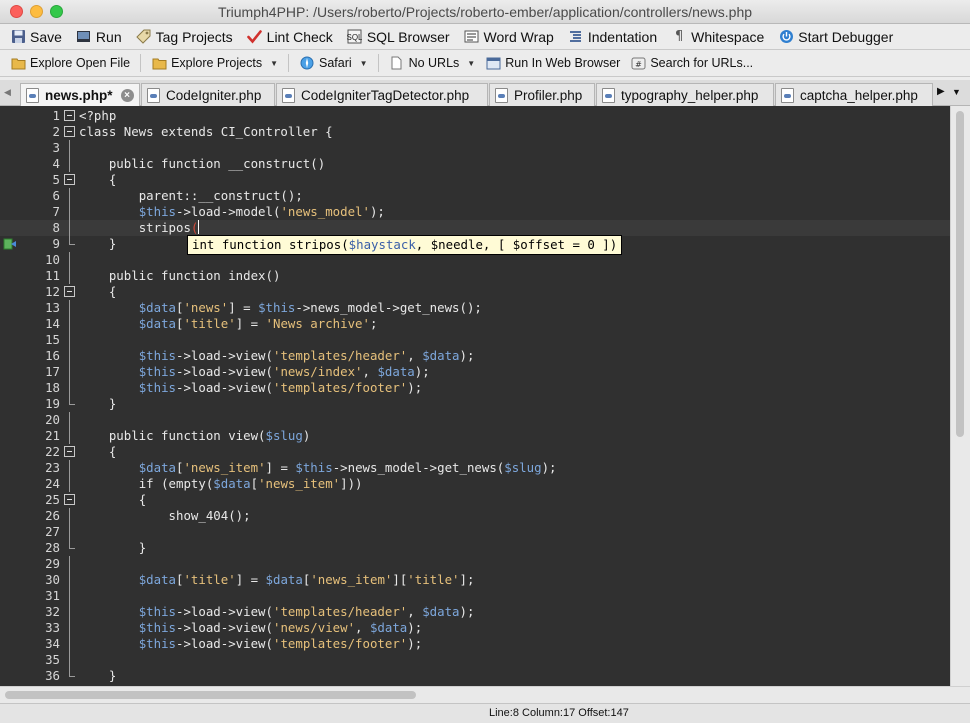 The width and height of the screenshot is (970, 723). What do you see at coordinates (475, 484) in the screenshot?
I see `code-line: 24 if (empty($data['news_item']))` at bounding box center [475, 484].